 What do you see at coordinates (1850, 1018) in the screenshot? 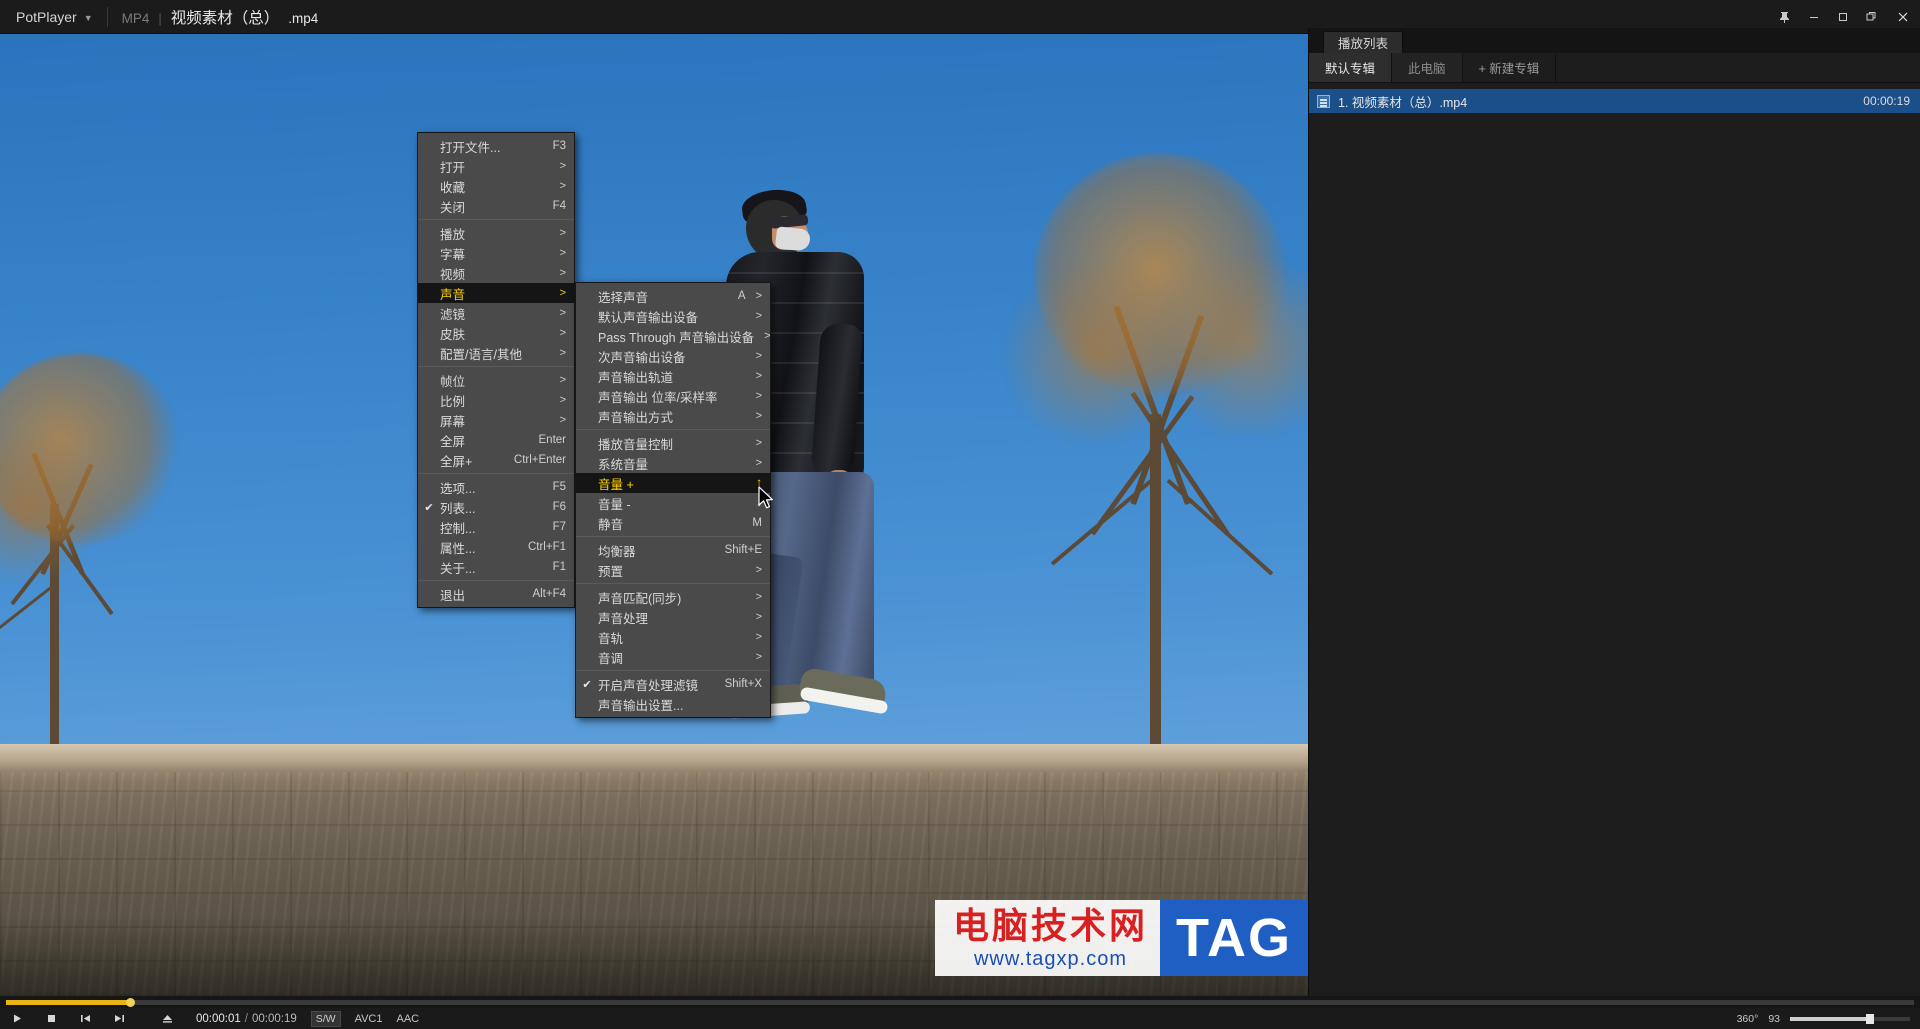
I see `volume-slider` at bounding box center [1850, 1018].